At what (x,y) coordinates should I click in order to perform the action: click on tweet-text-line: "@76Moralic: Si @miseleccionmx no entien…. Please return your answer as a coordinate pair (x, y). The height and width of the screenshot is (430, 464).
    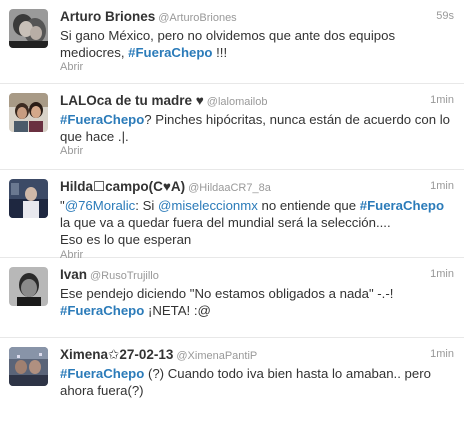
    Looking at the image, I should click on (258, 205).